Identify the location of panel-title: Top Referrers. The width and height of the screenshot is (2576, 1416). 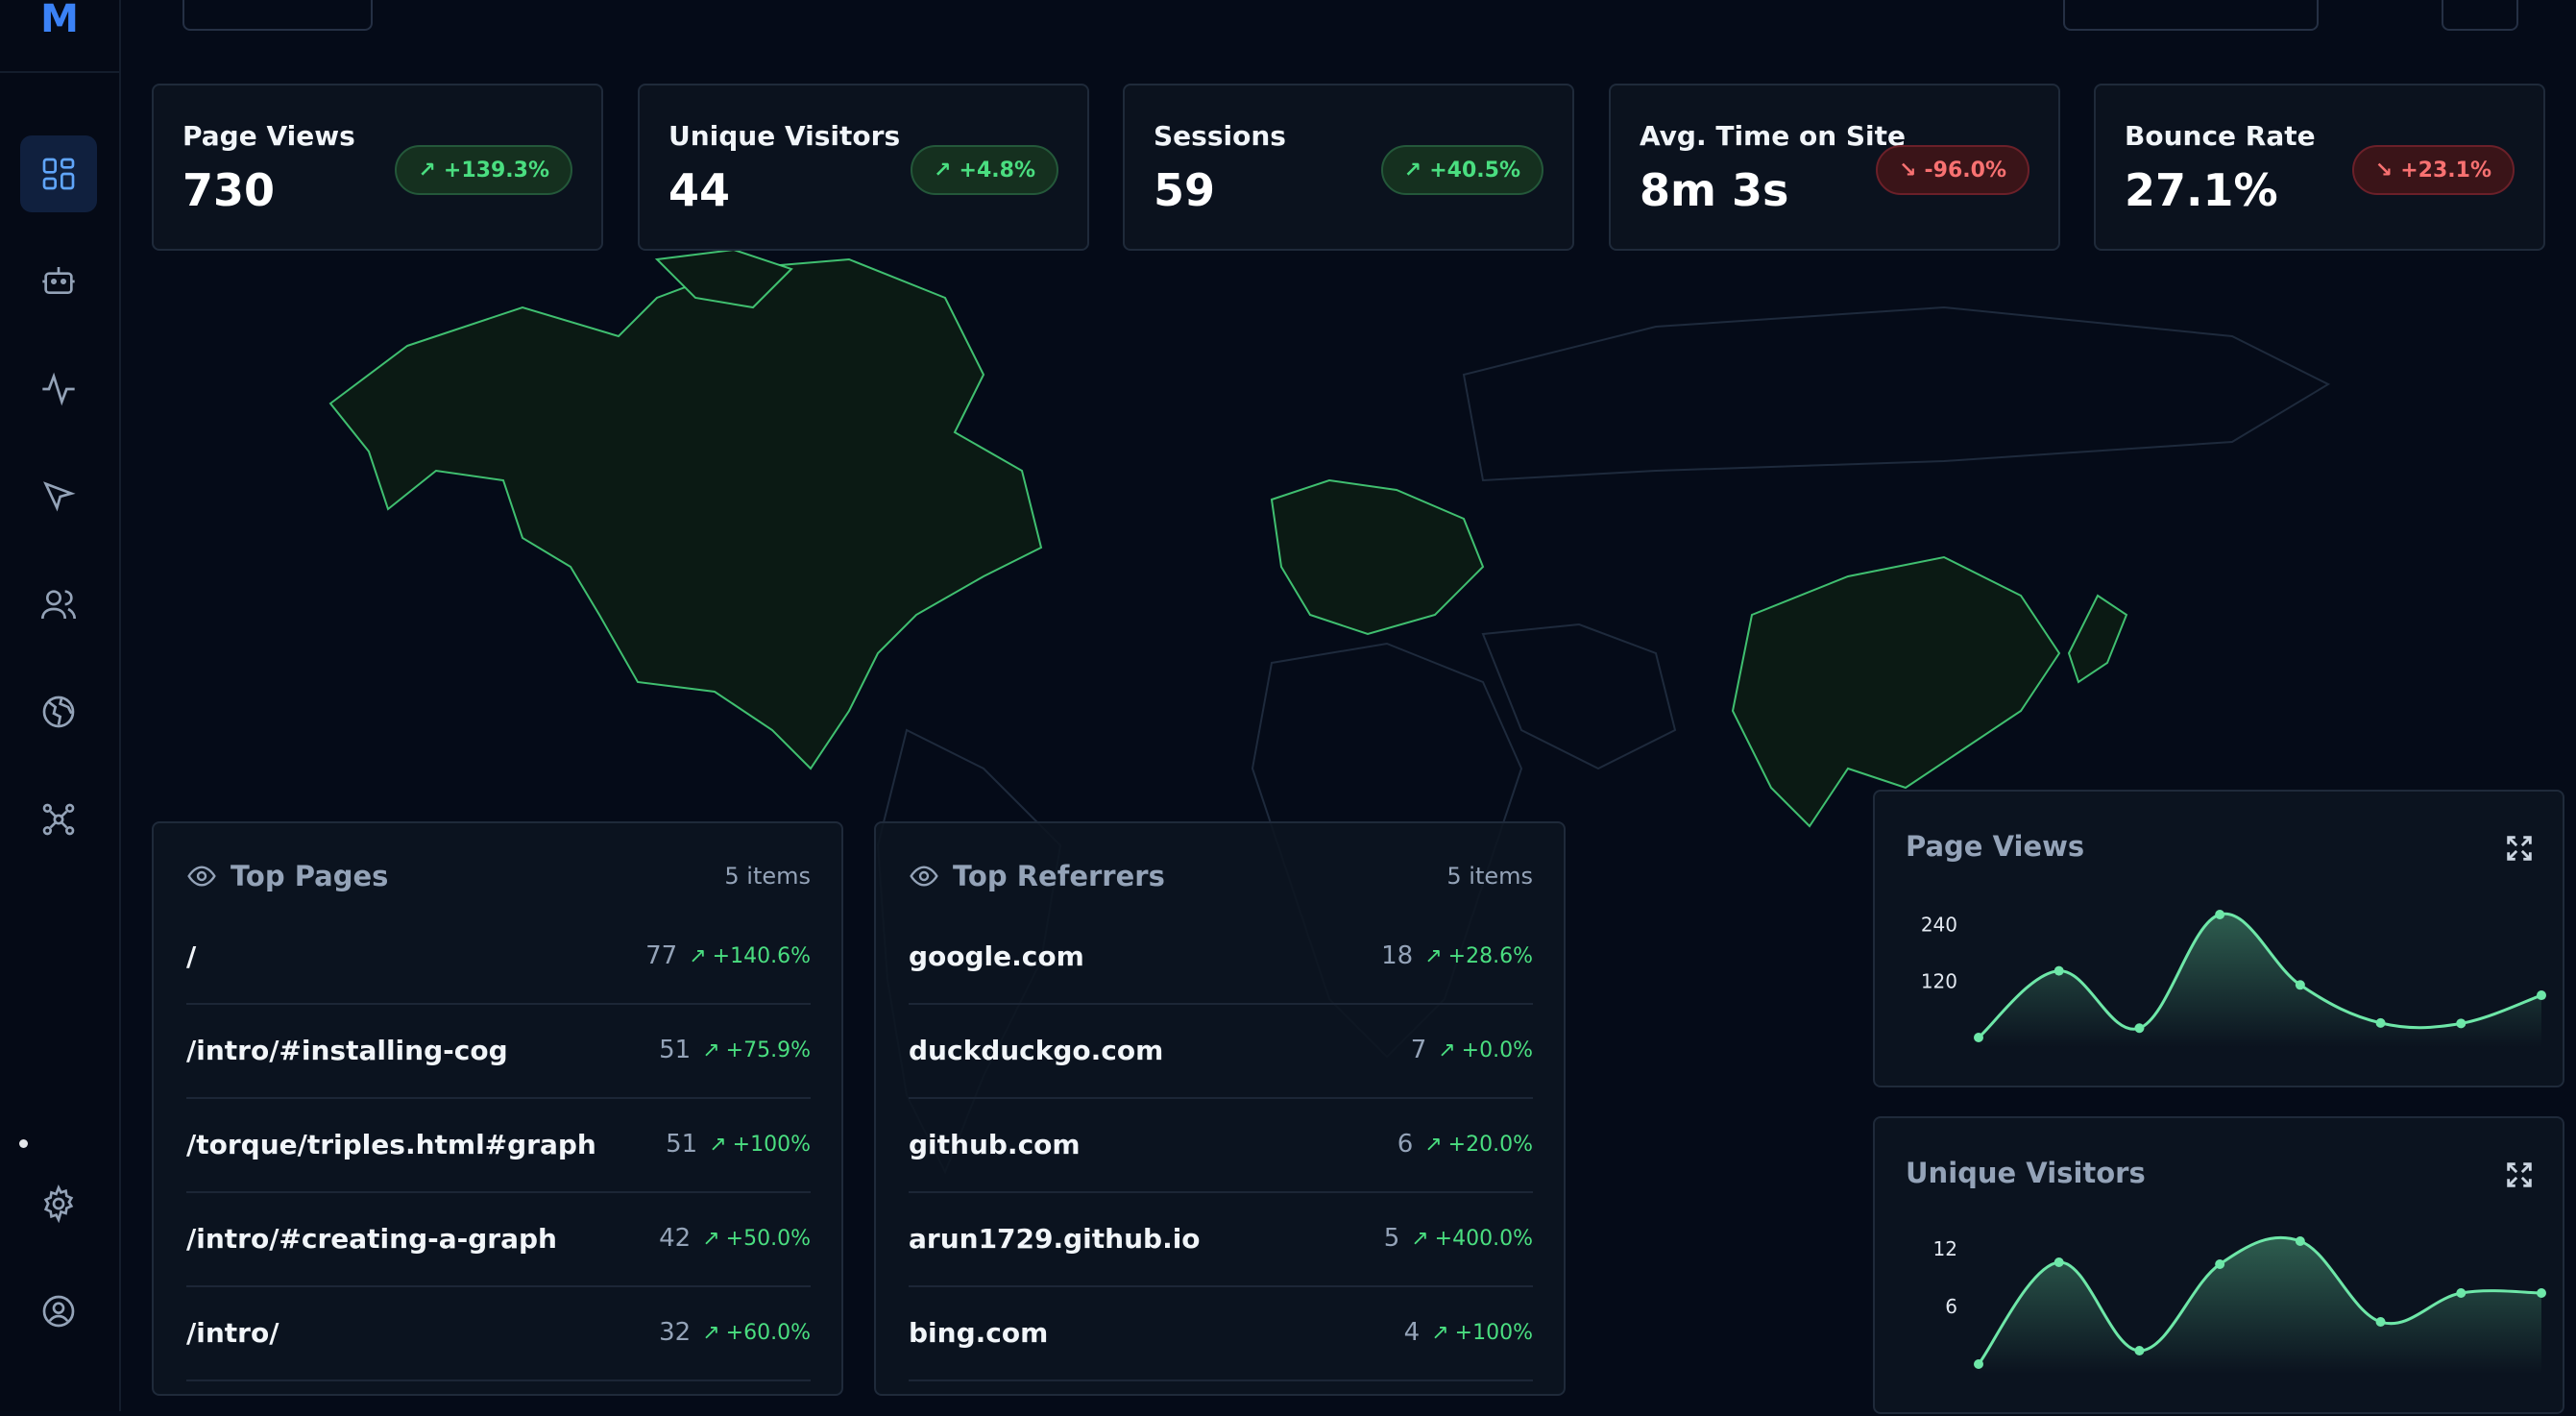
(1059, 876).